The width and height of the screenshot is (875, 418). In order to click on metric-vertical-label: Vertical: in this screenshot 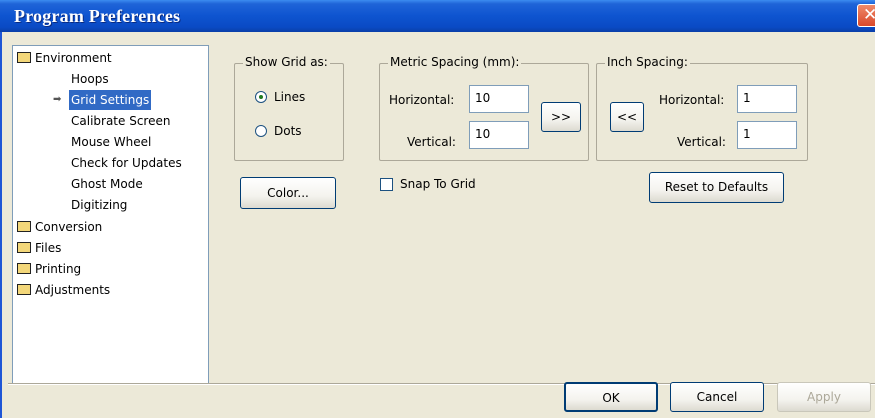, I will do `click(431, 142)`.